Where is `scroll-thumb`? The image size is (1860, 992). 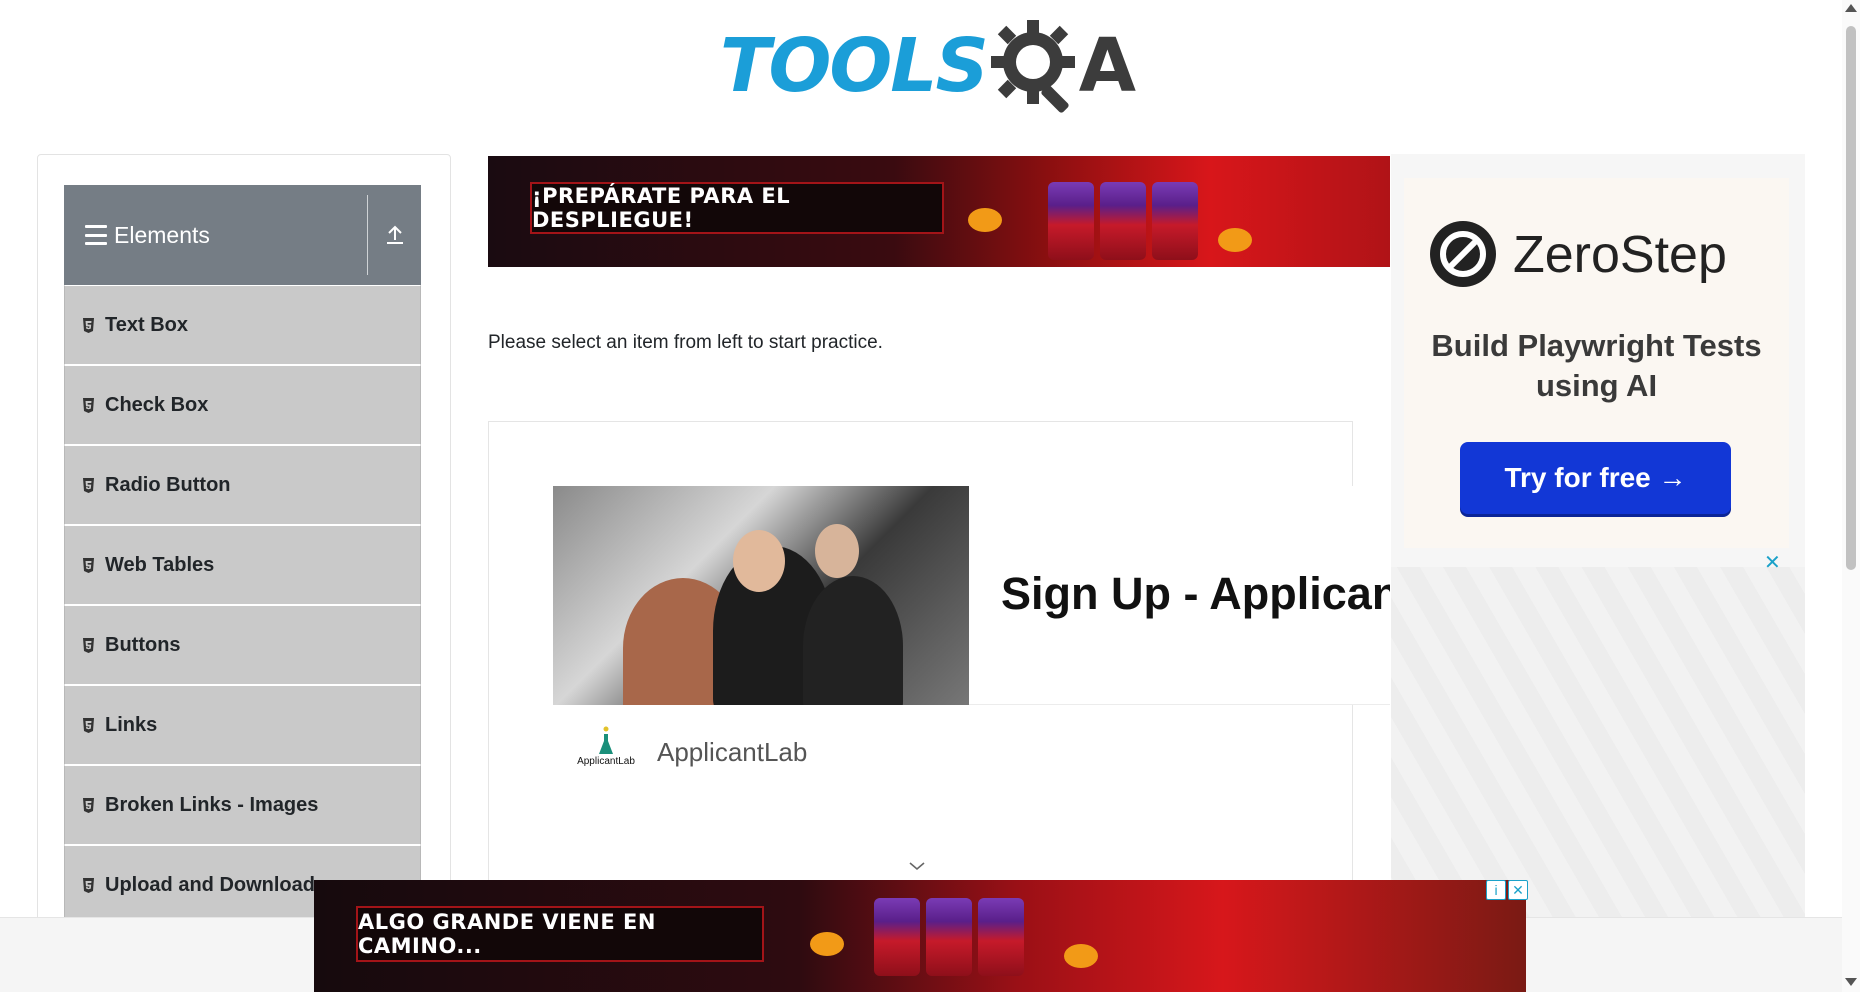 scroll-thumb is located at coordinates (1851, 298).